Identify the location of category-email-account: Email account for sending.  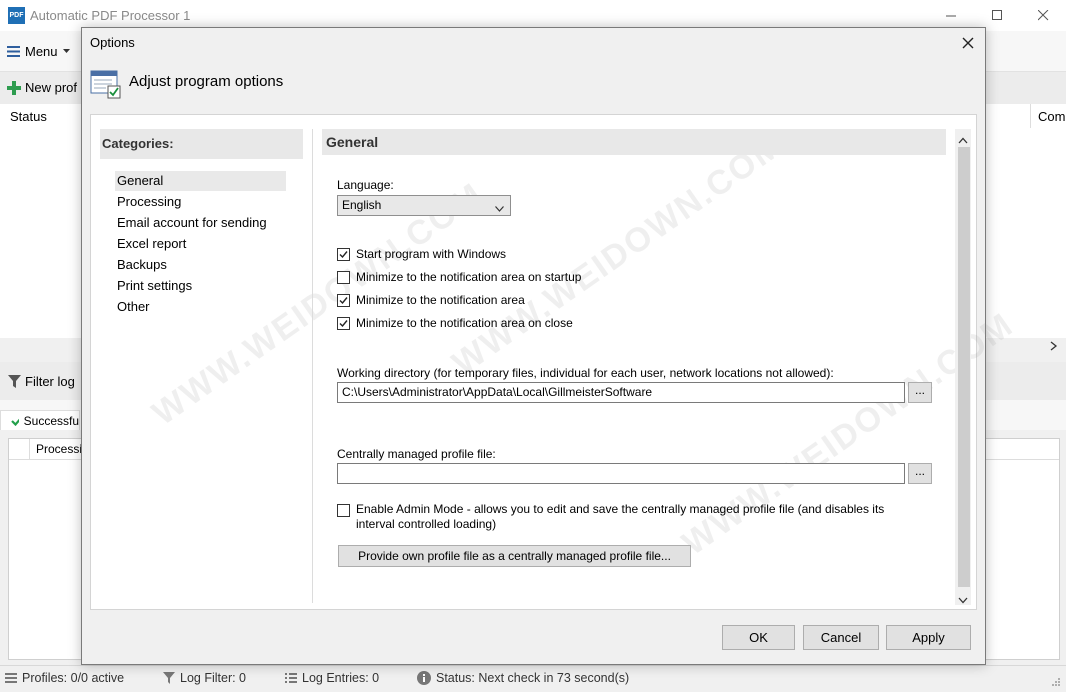
(200, 223).